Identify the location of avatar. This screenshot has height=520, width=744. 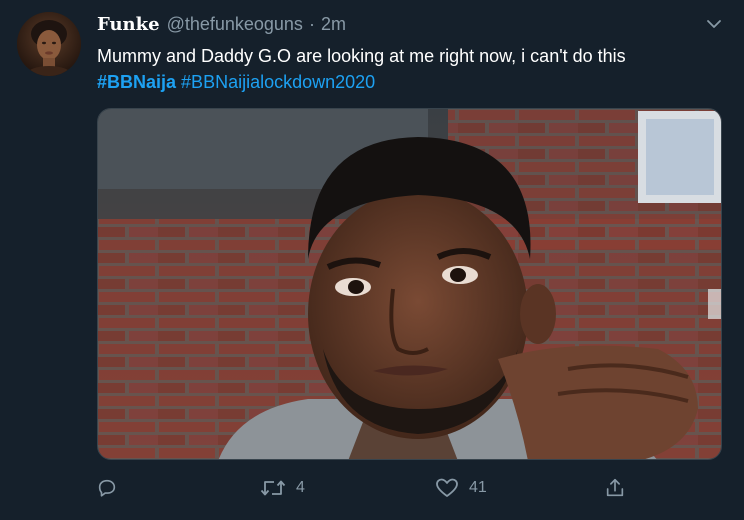
(49, 44).